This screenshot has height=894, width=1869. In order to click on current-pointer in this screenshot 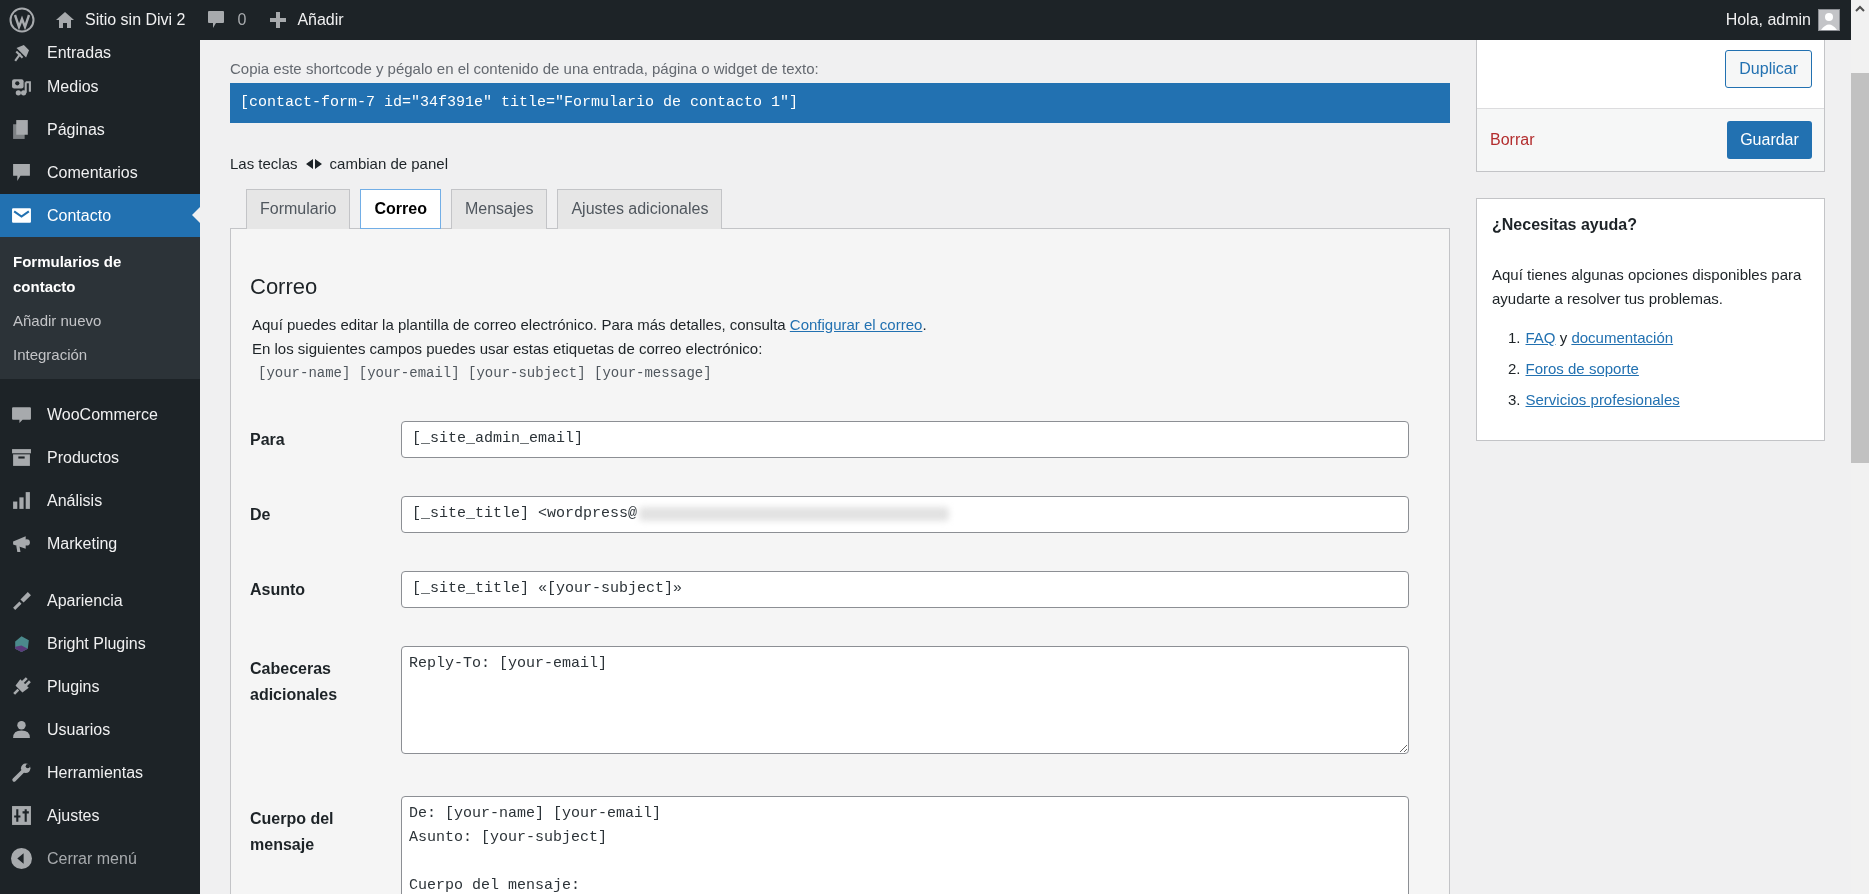, I will do `click(196, 215)`.